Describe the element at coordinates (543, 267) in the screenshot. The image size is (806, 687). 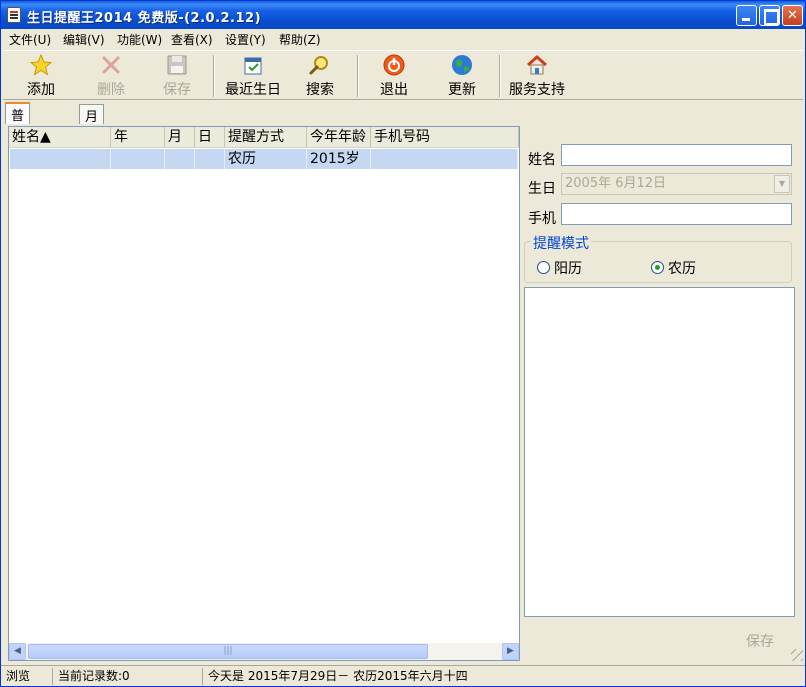
I see `radio-off-icon` at that location.